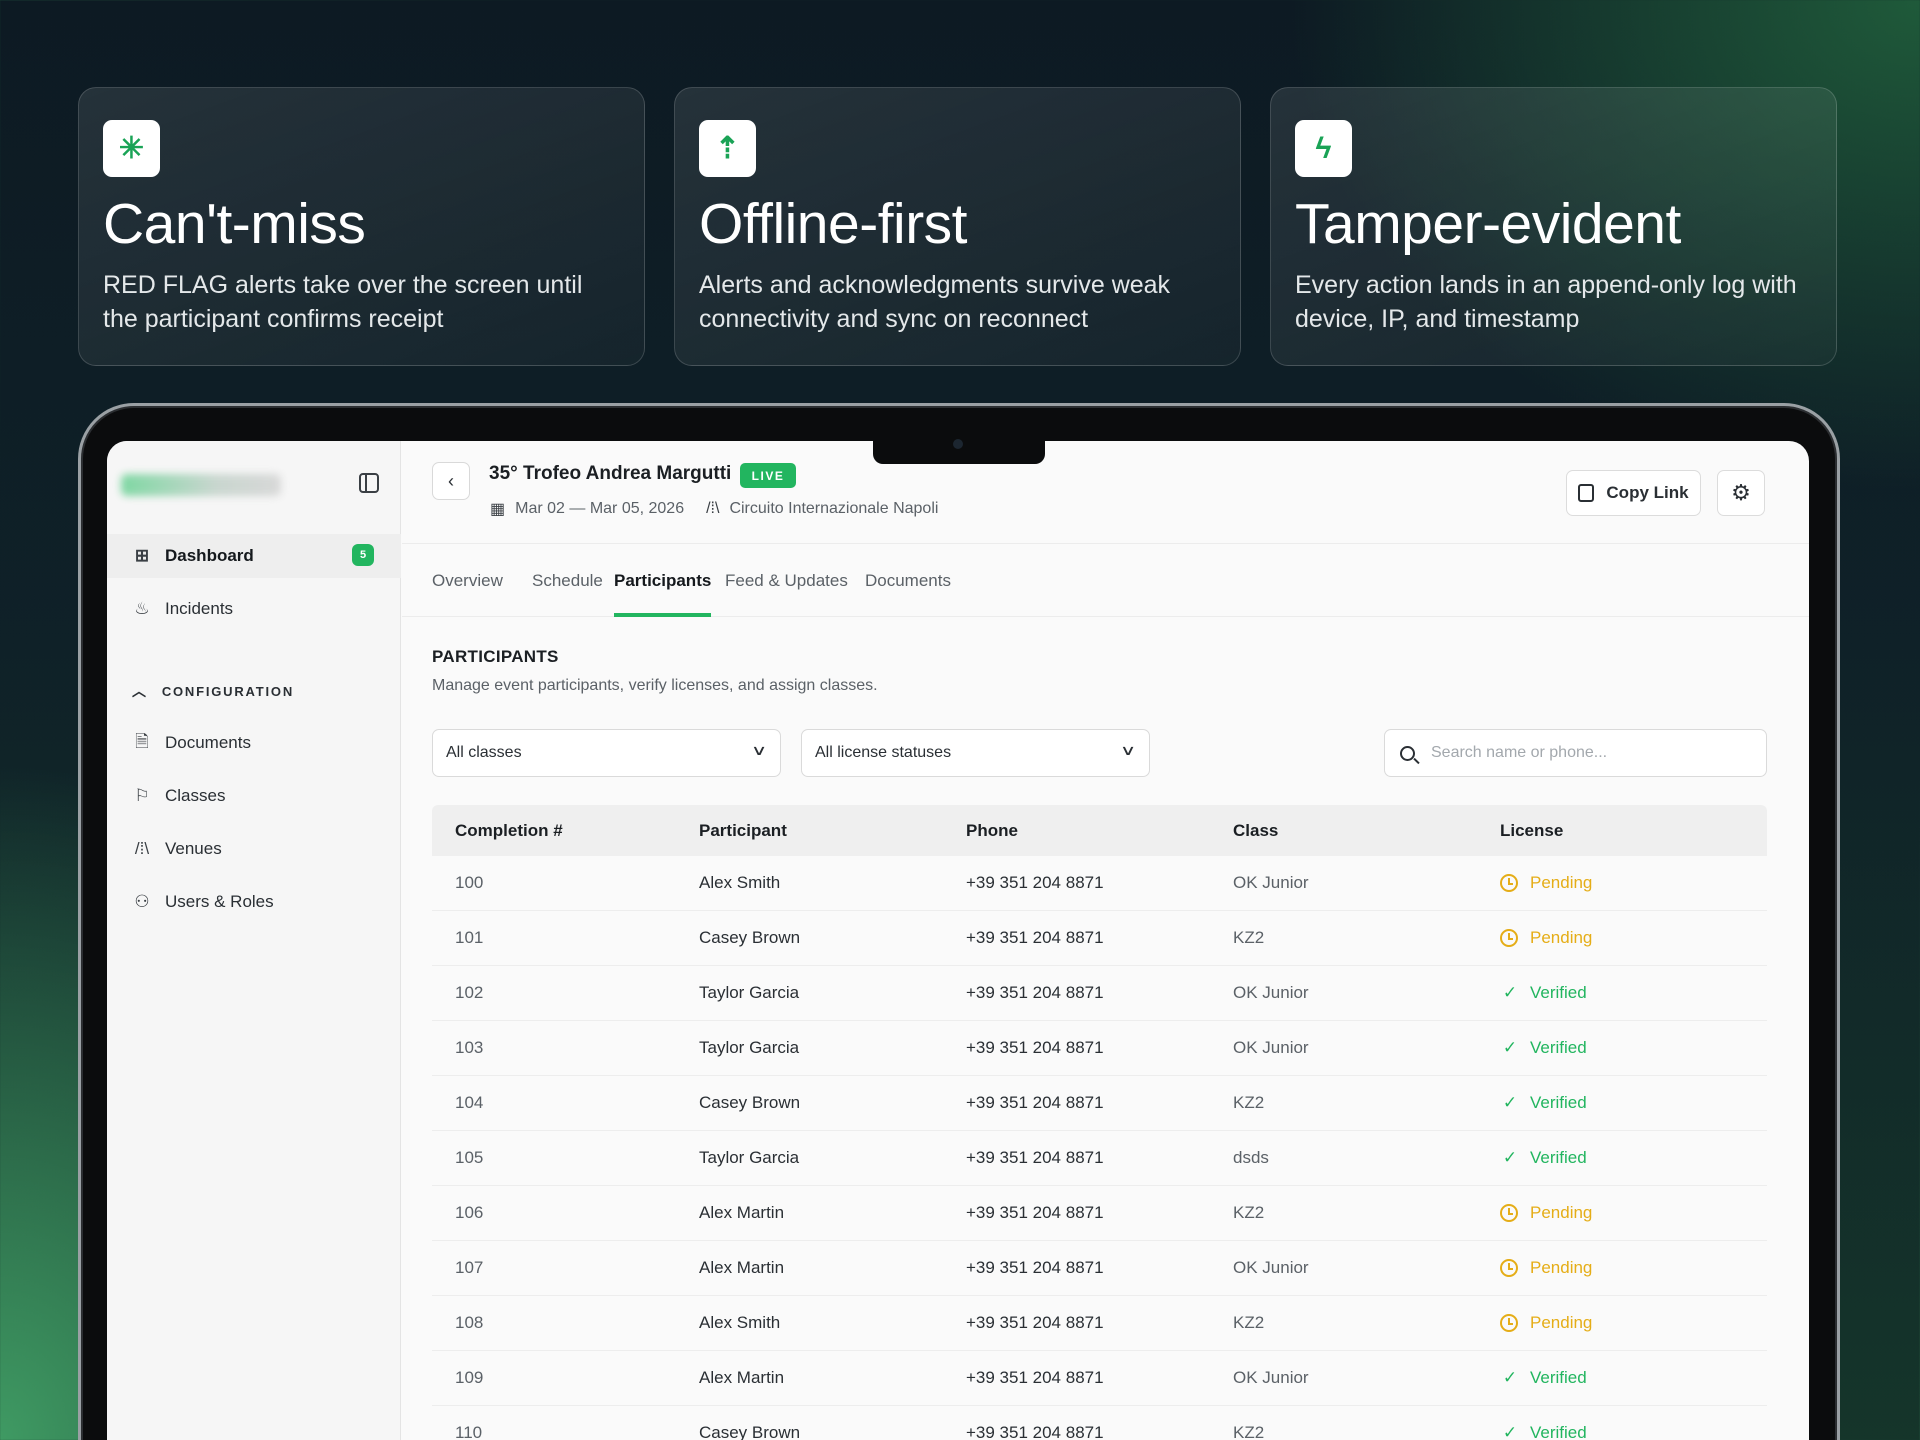 Image resolution: width=1920 pixels, height=1440 pixels. Describe the element at coordinates (254, 556) in the screenshot. I see `sidebar-item-dashboard: ⊞ Dashboard 5` at that location.